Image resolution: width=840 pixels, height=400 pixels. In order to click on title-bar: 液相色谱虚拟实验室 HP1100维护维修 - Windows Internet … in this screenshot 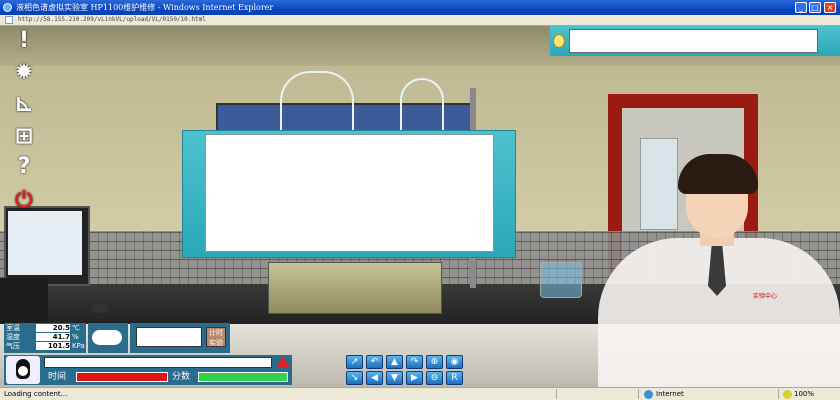, I will do `click(420, 7)`.